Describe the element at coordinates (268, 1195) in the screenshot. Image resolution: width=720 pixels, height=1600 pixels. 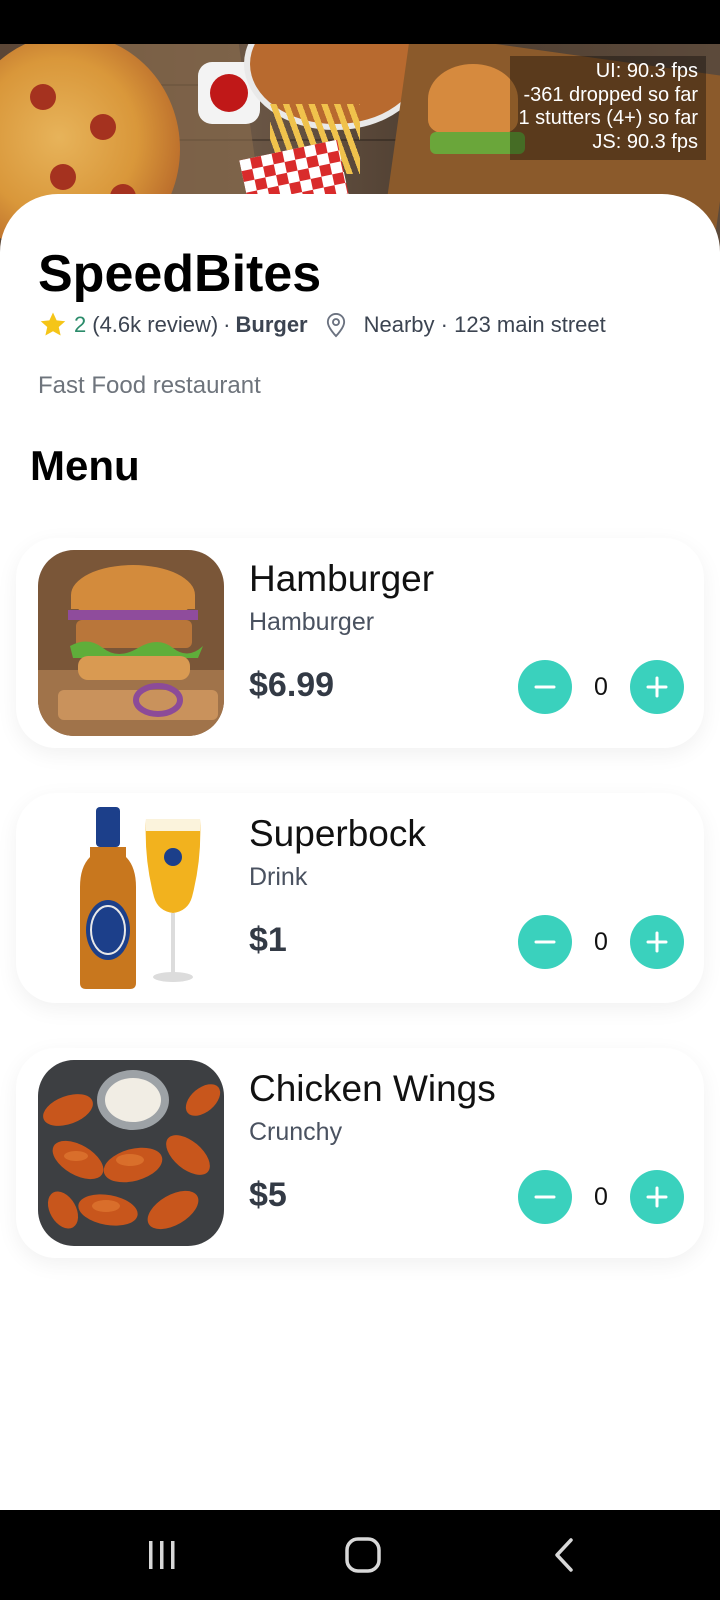
I see `item-price: $5` at that location.